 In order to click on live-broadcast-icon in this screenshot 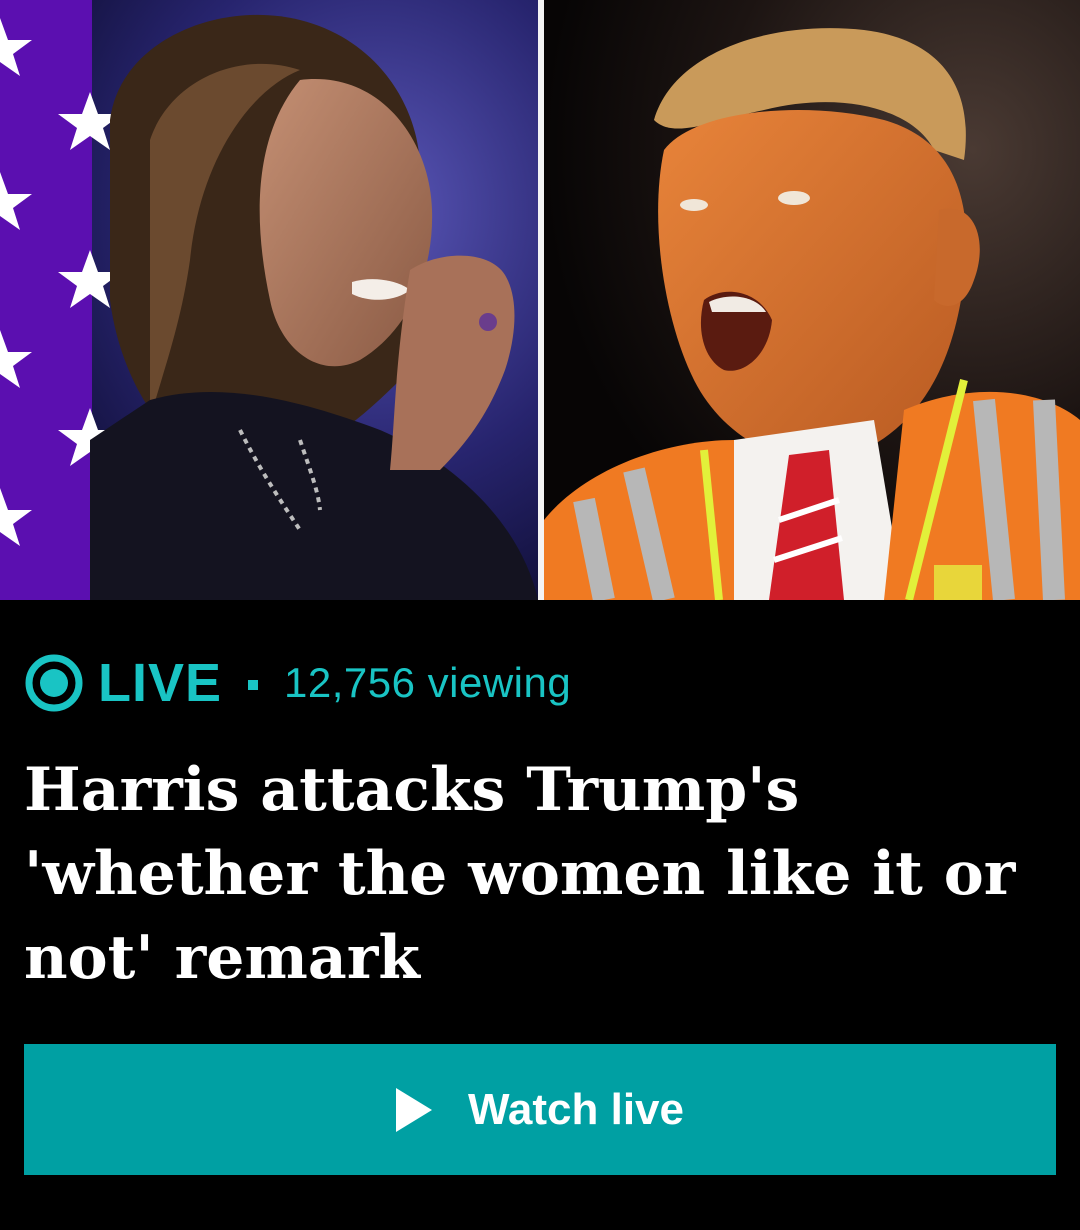, I will do `click(54, 683)`.